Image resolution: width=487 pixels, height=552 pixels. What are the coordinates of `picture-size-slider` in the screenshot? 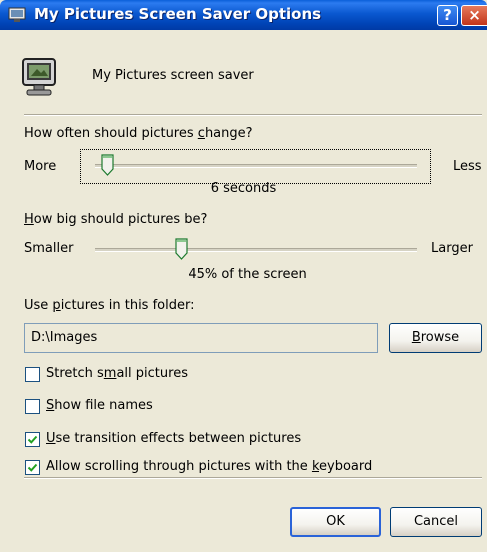 It's located at (255, 250).